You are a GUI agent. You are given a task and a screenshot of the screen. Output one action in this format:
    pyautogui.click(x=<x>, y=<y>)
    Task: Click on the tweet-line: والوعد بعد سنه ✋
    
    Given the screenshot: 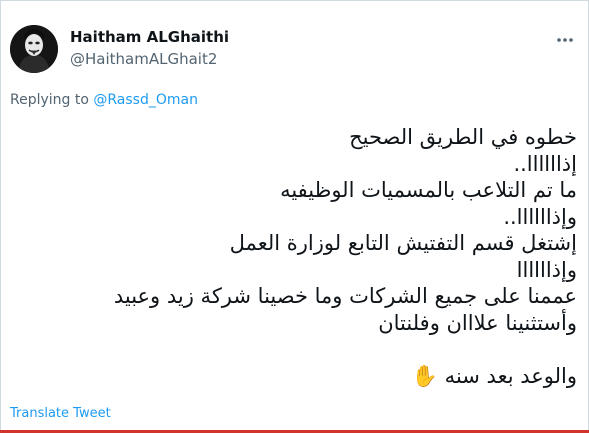 What is the action you would take?
    pyautogui.click(x=494, y=375)
    